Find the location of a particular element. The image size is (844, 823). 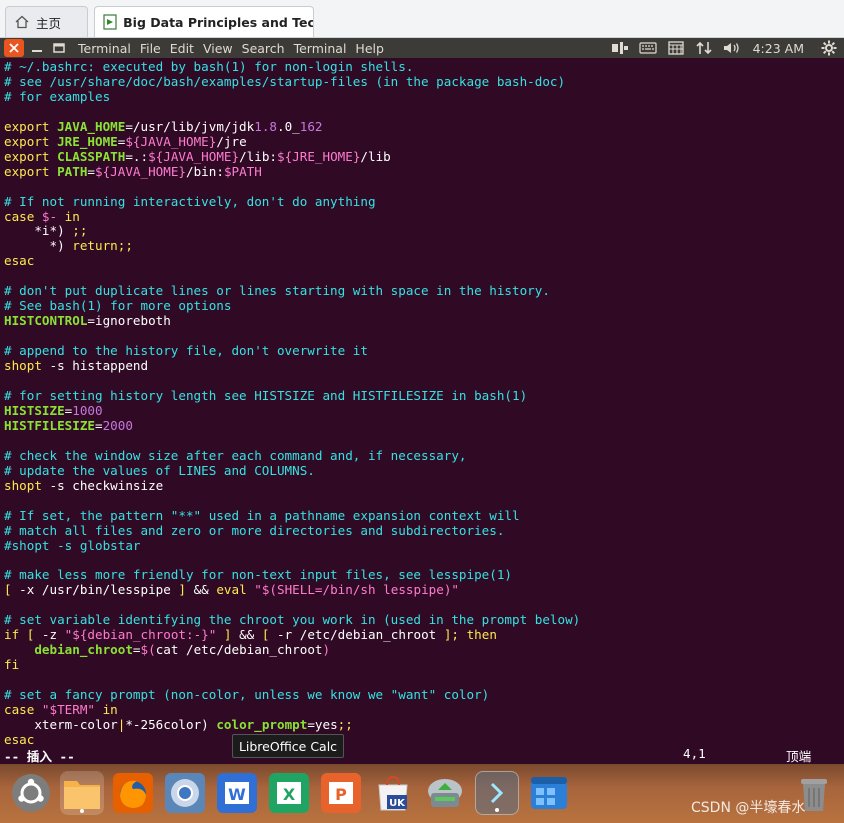

svg-text: W is located at coordinates (237, 794).